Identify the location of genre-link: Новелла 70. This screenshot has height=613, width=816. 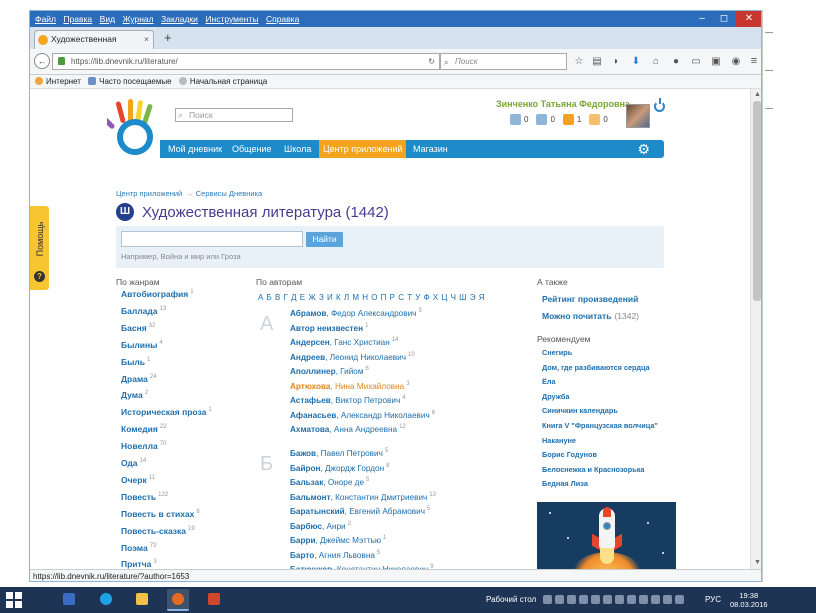
(143, 446).